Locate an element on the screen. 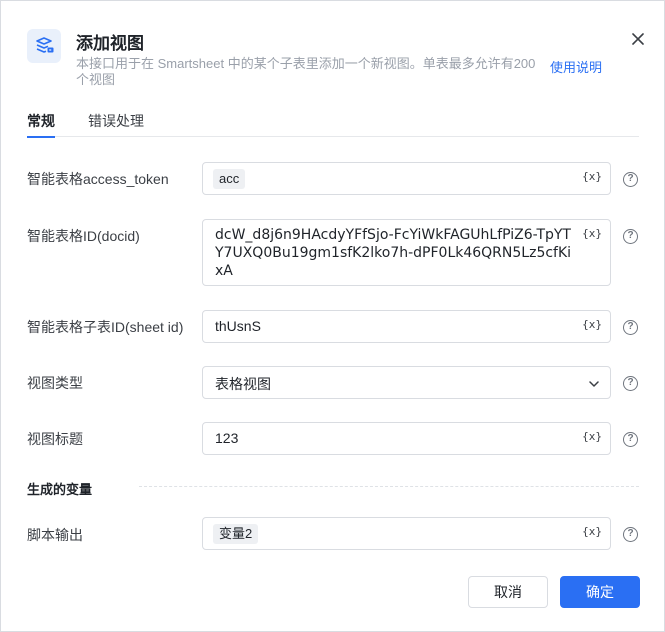  docid-label: 智能表格ID(docid) is located at coordinates (83, 236).